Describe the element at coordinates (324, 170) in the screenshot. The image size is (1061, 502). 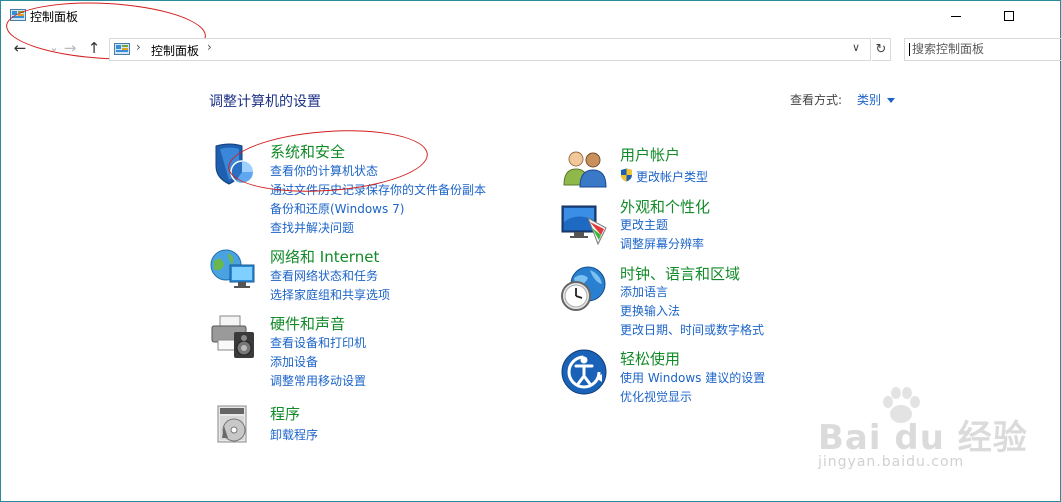
I see `link-view-computer-status: 查看你的计算机状态` at that location.